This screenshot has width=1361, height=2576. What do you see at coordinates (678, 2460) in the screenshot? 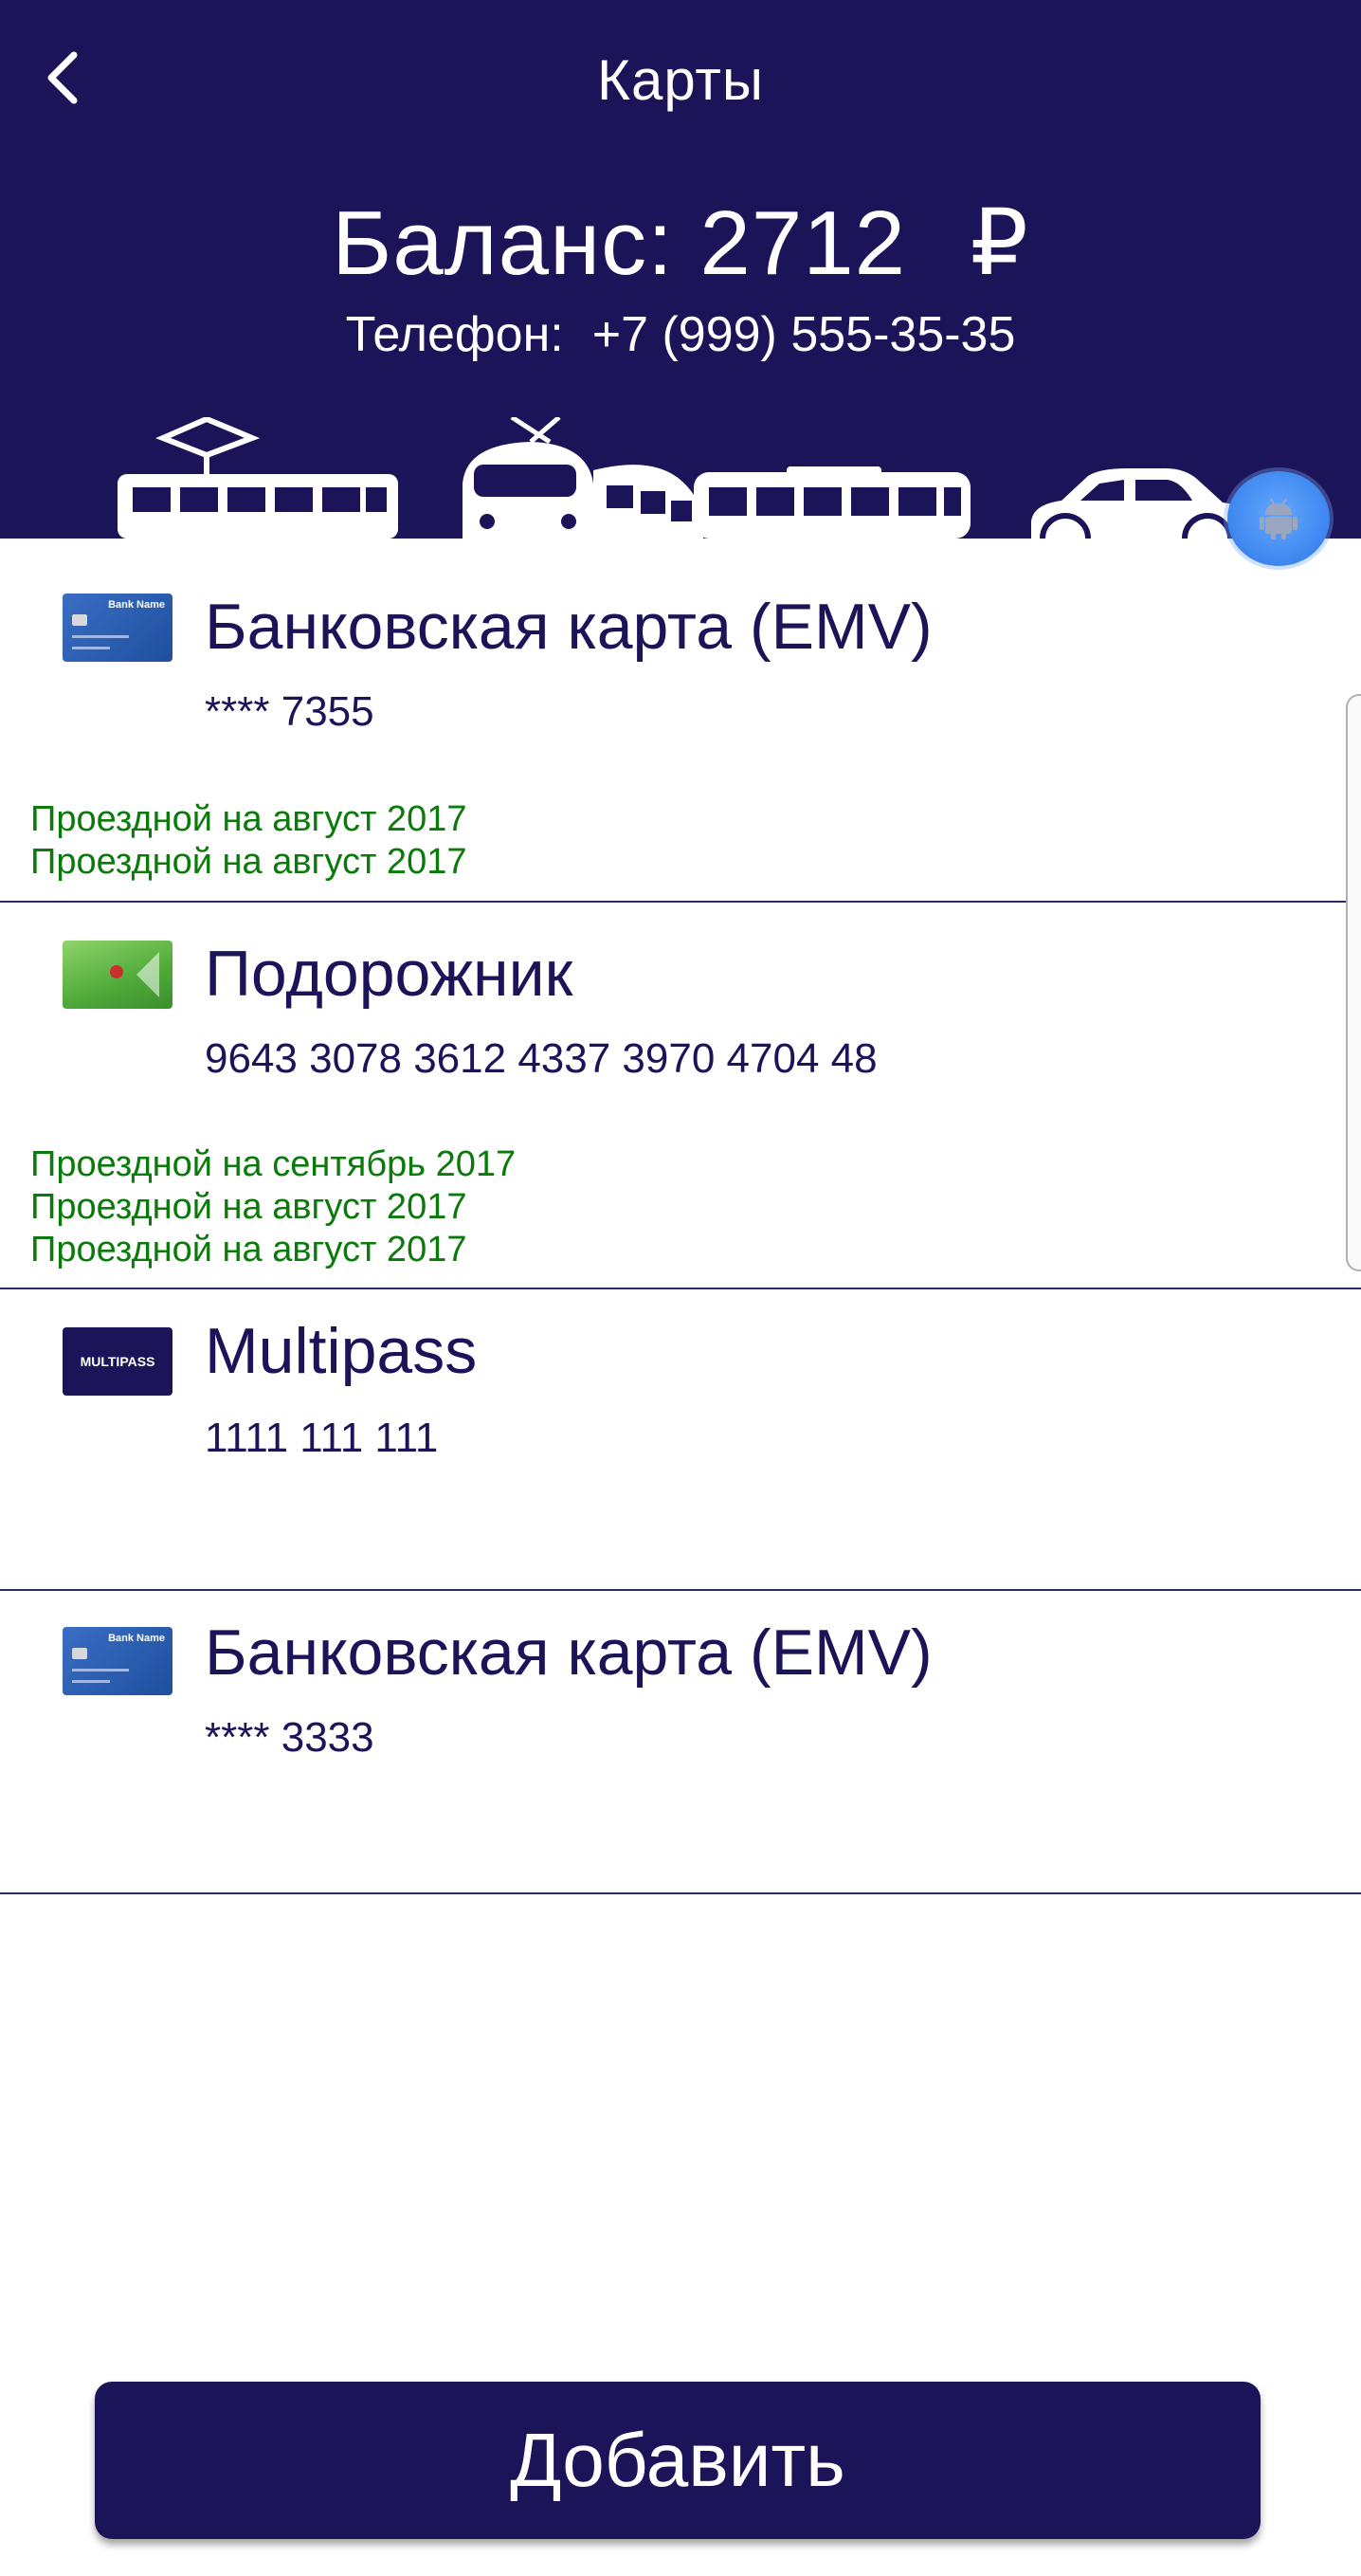
I see `add-button: Добавить` at bounding box center [678, 2460].